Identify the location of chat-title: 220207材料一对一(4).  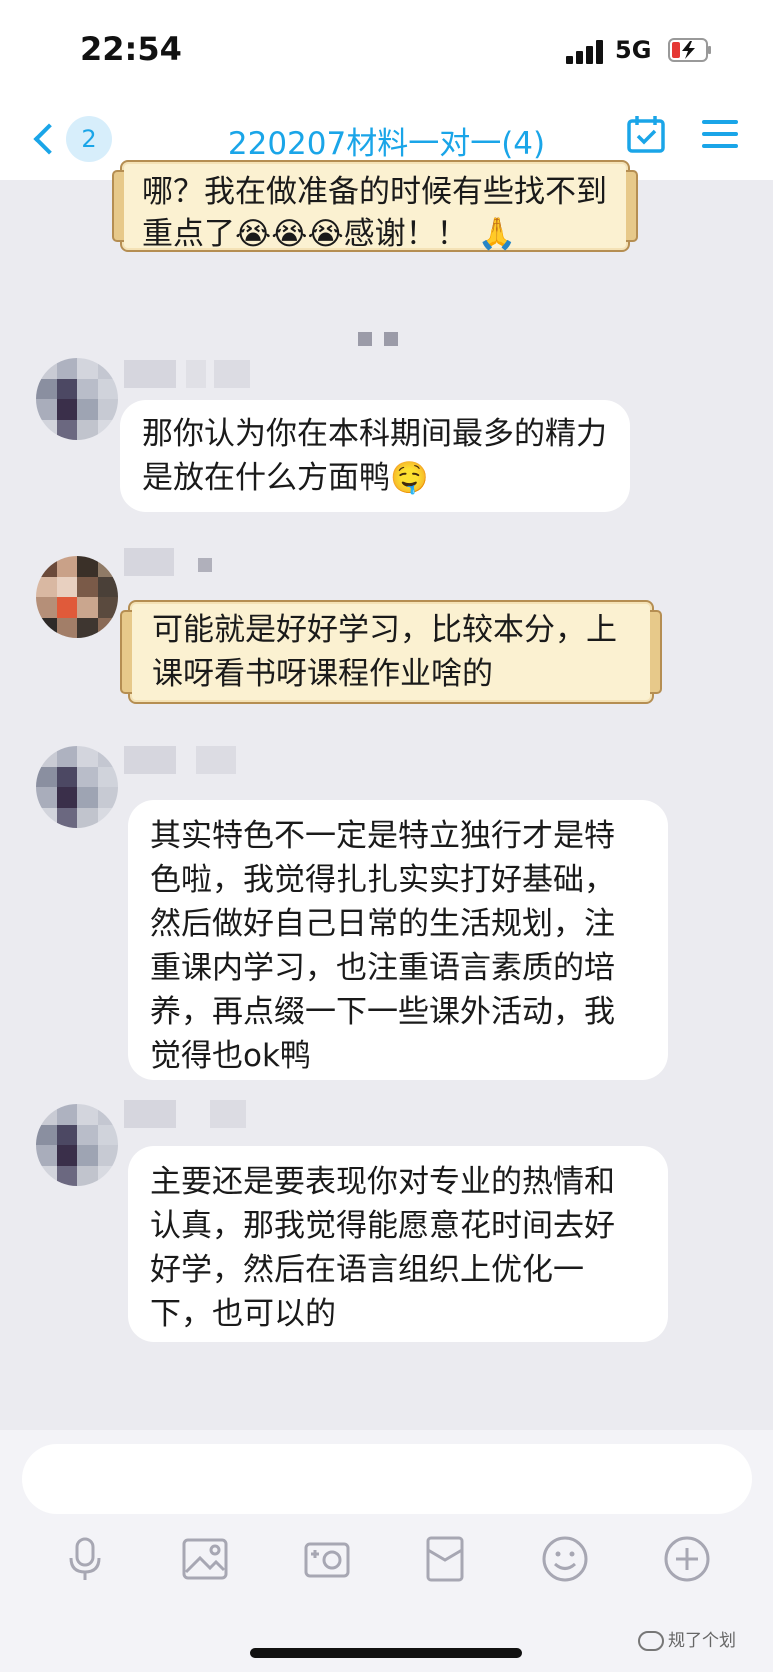
(386, 140).